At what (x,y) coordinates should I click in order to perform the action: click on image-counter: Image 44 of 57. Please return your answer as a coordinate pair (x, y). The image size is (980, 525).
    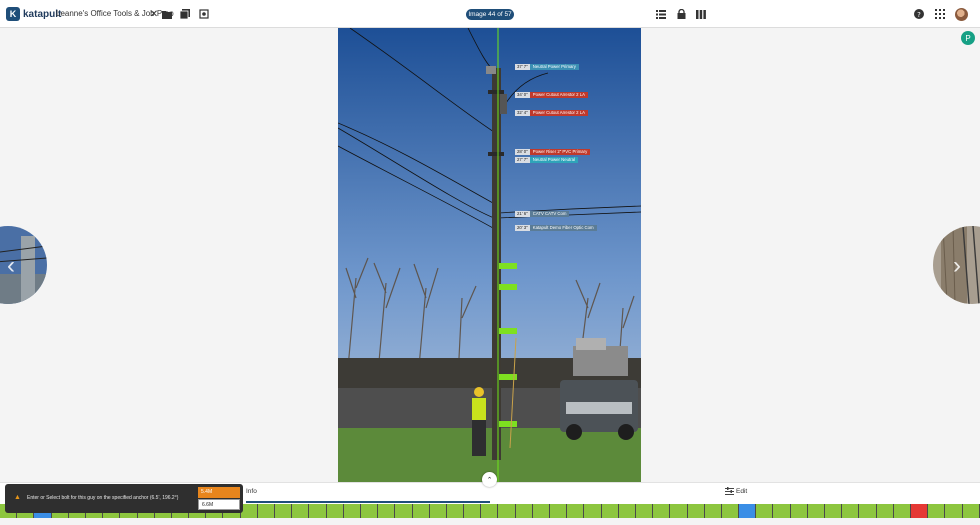
    Looking at the image, I should click on (490, 14).